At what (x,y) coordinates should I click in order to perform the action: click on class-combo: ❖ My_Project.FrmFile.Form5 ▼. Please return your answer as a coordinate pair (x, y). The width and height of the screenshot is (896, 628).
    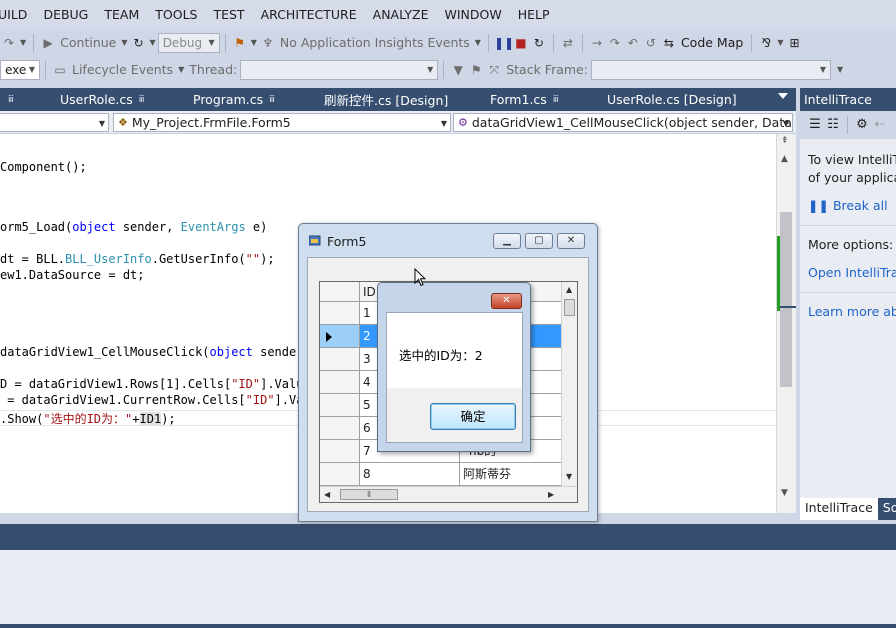
    Looking at the image, I should click on (282, 122).